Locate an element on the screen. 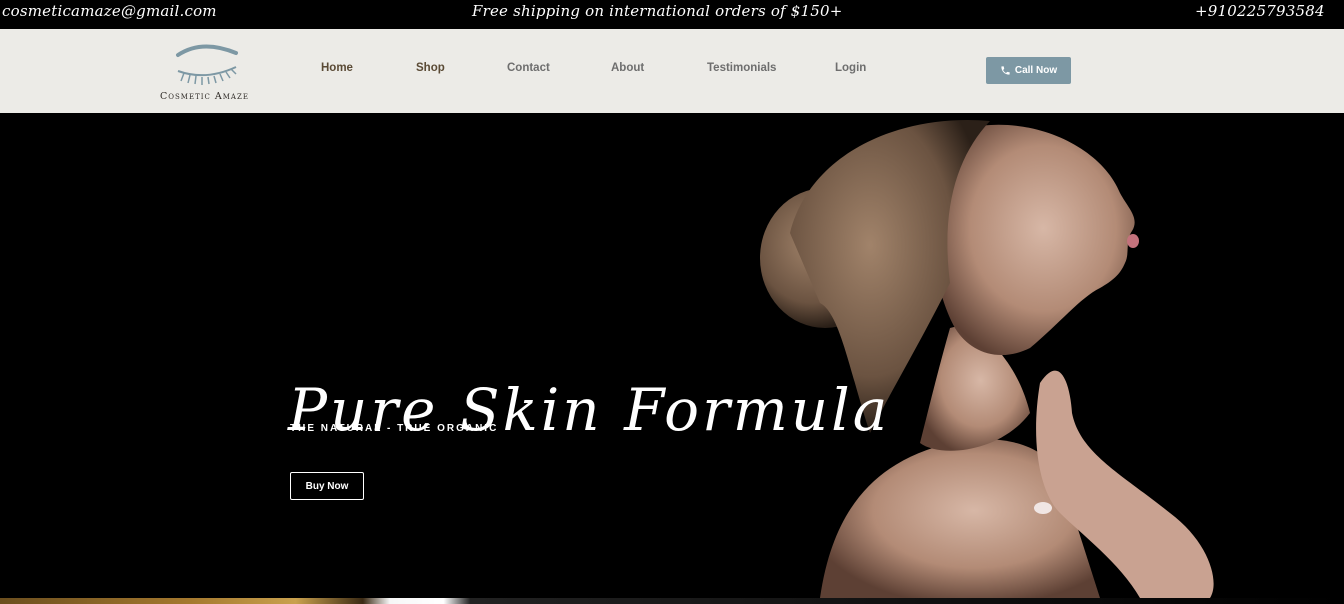 This screenshot has width=1344, height=604. call-now-button: Call Now is located at coordinates (1028, 70).